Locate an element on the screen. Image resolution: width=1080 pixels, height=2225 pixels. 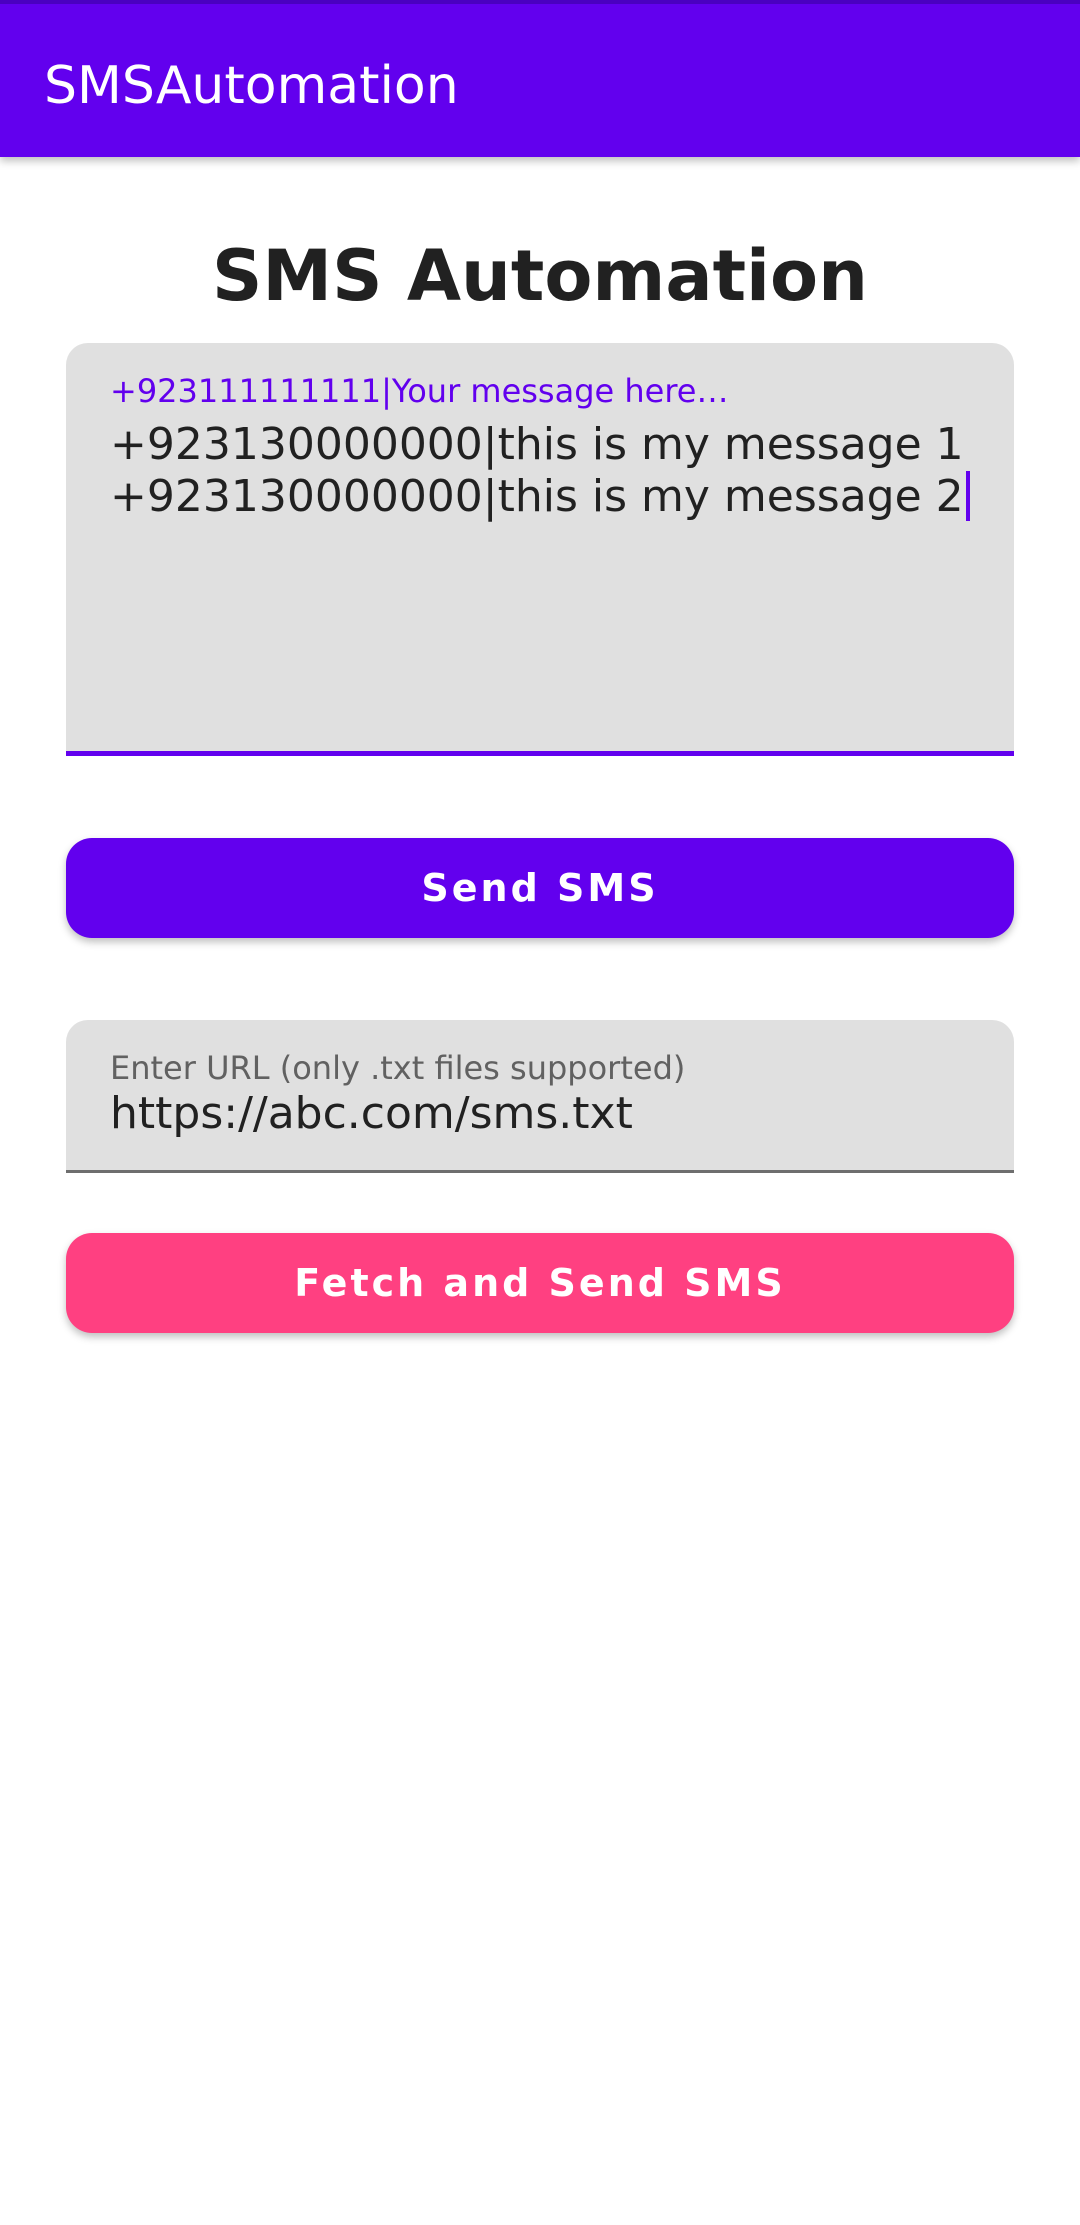
page-title: SMS Automation is located at coordinates (540, 276).